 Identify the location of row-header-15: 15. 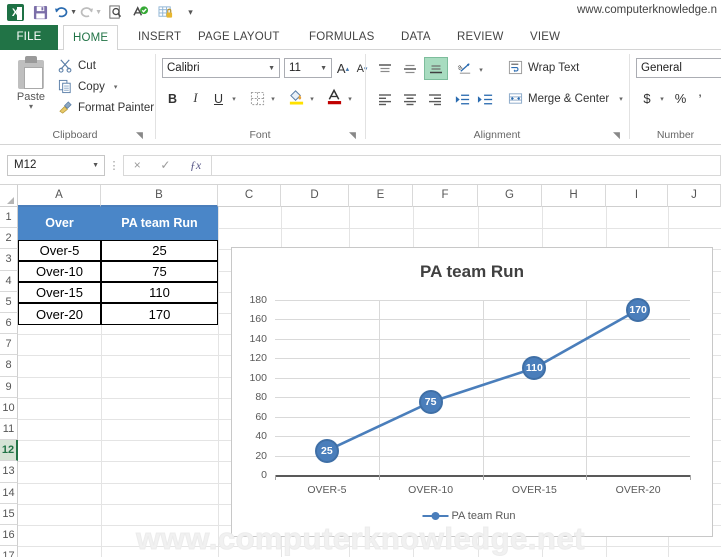
(9, 514).